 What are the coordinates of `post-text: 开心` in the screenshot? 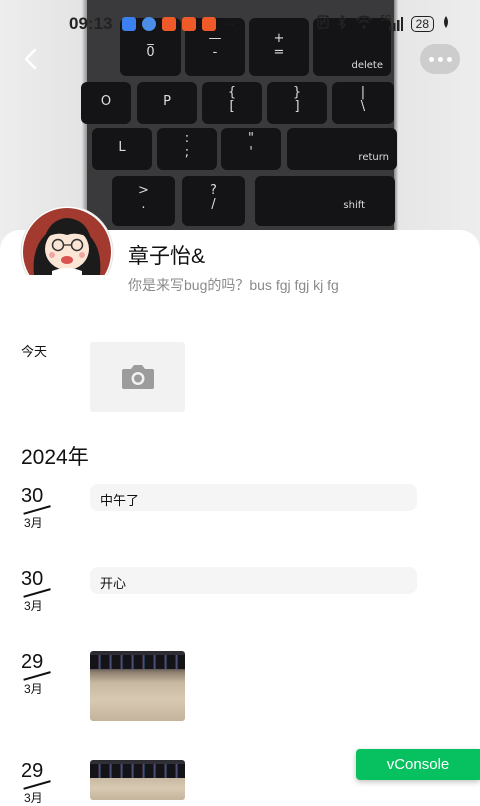 It's located at (113, 583).